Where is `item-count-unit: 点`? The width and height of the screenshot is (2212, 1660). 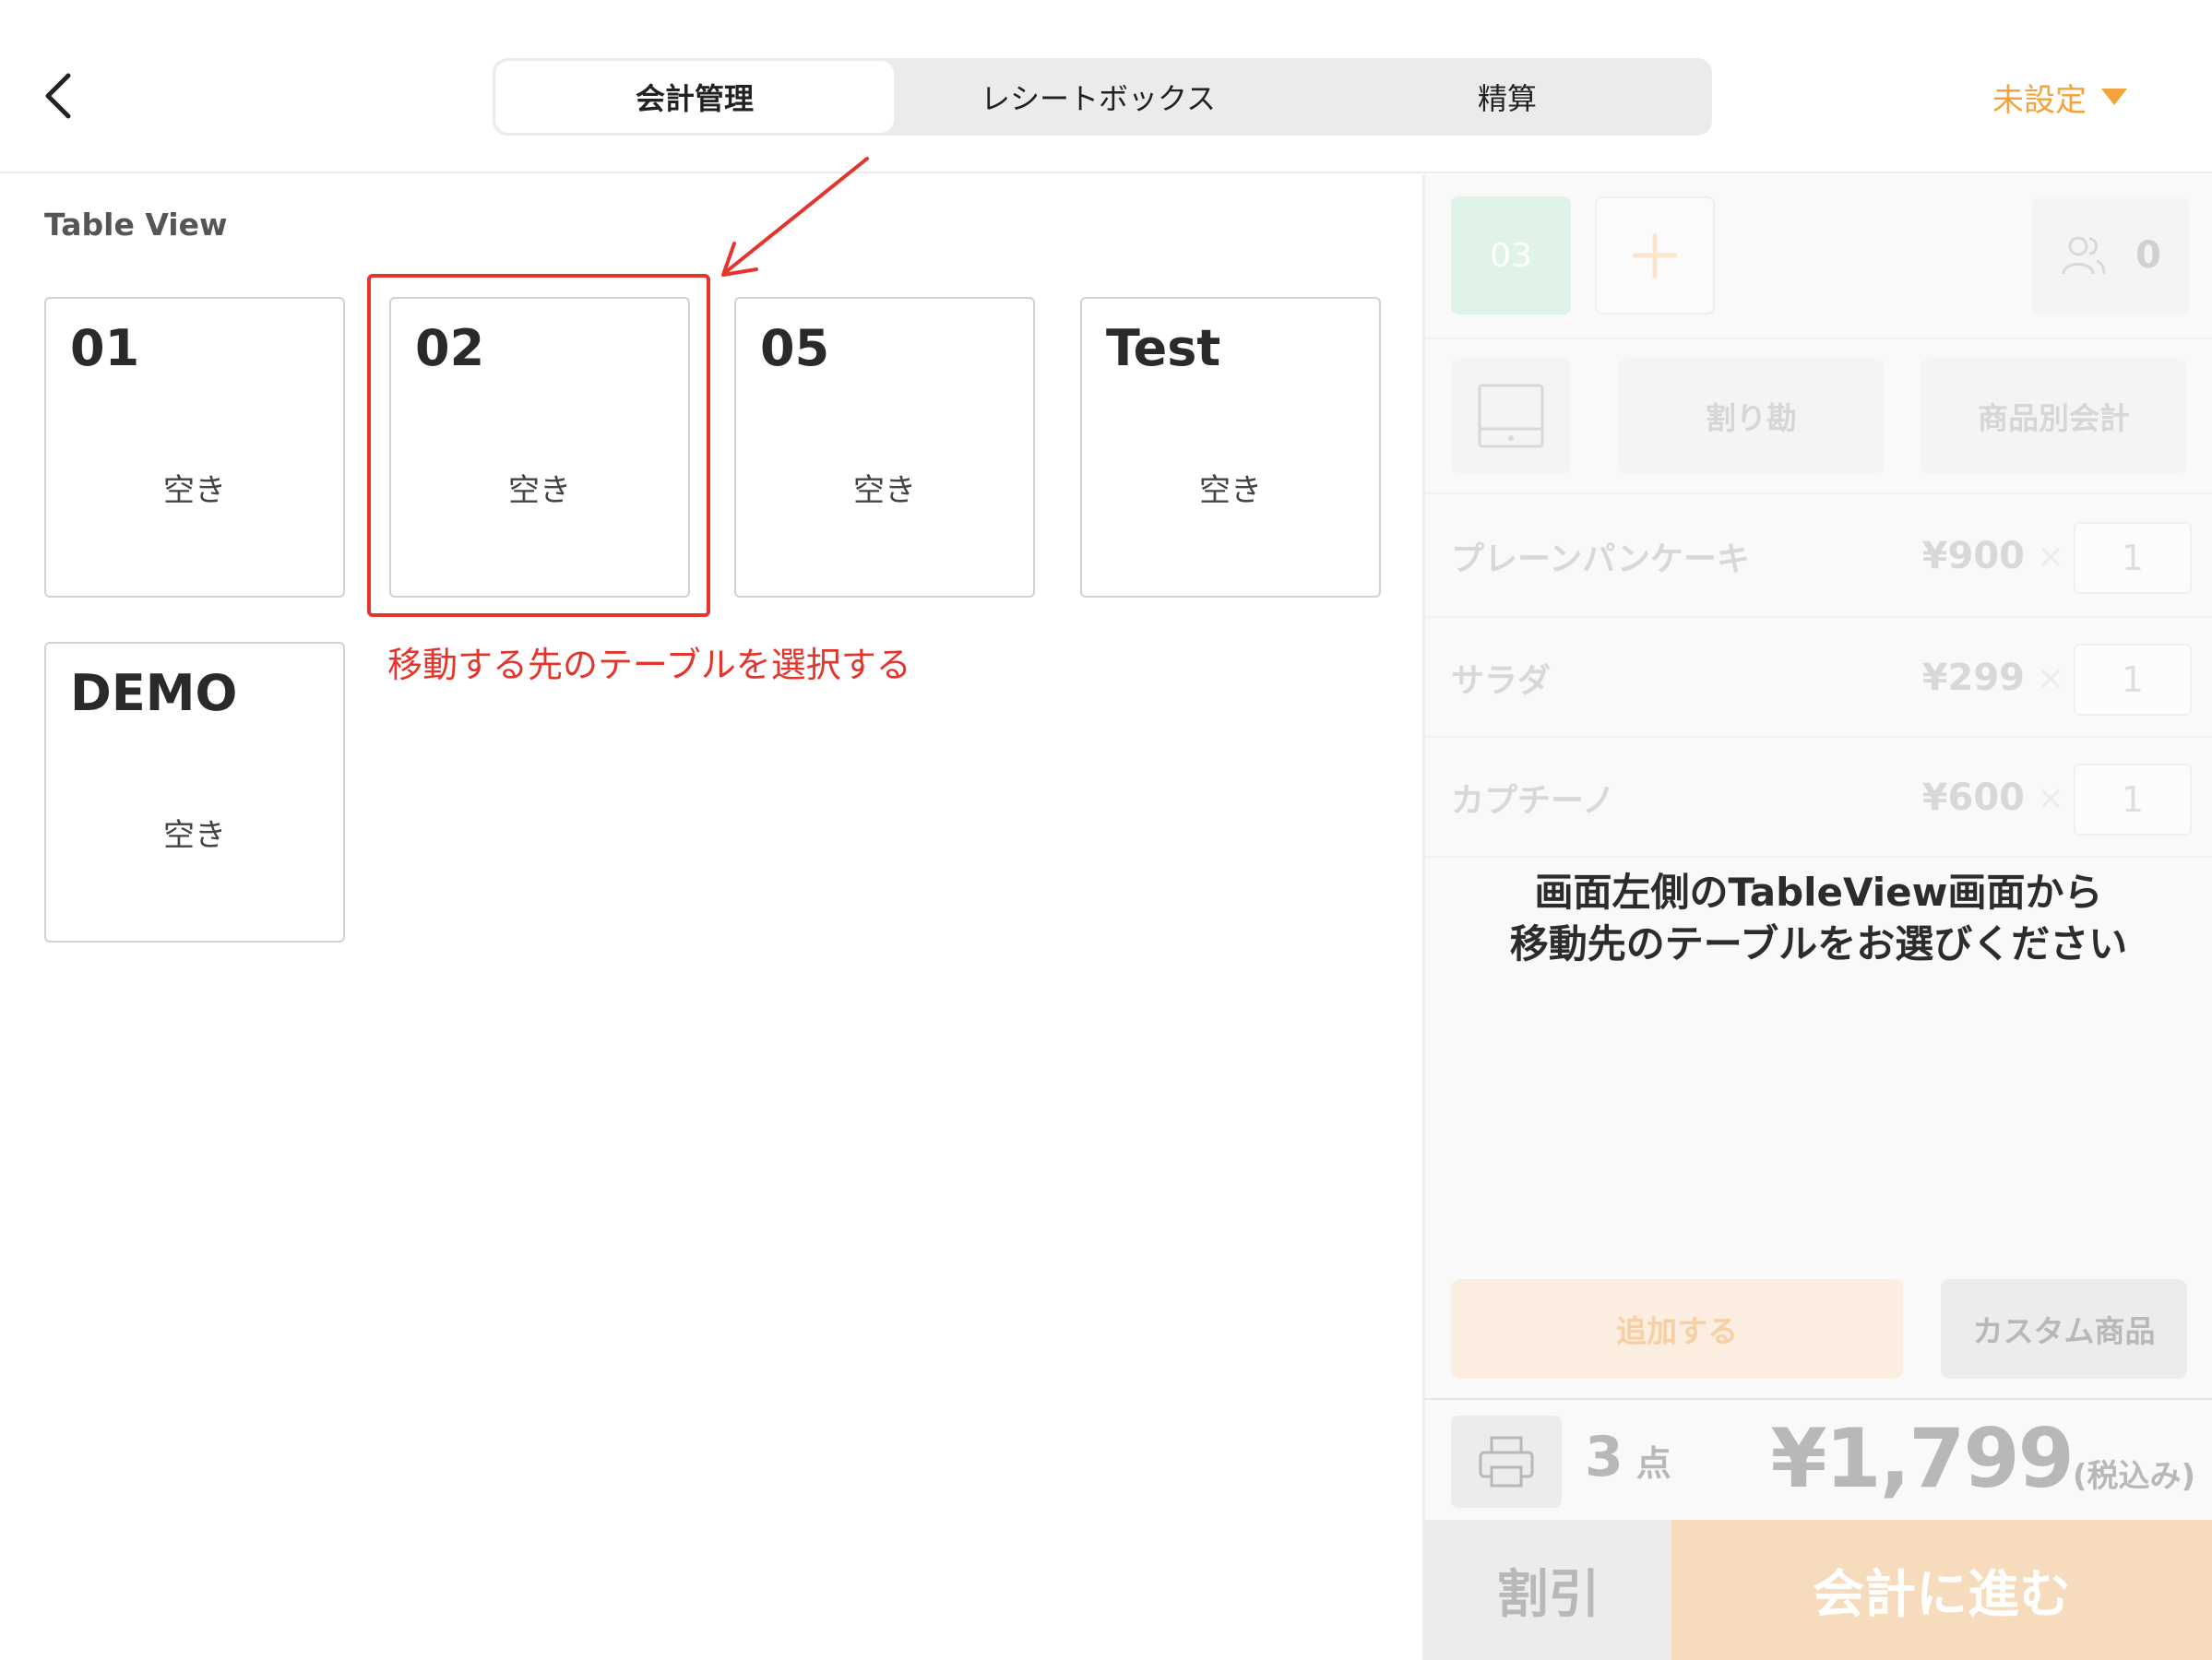
item-count-unit: 点 is located at coordinates (1653, 1463).